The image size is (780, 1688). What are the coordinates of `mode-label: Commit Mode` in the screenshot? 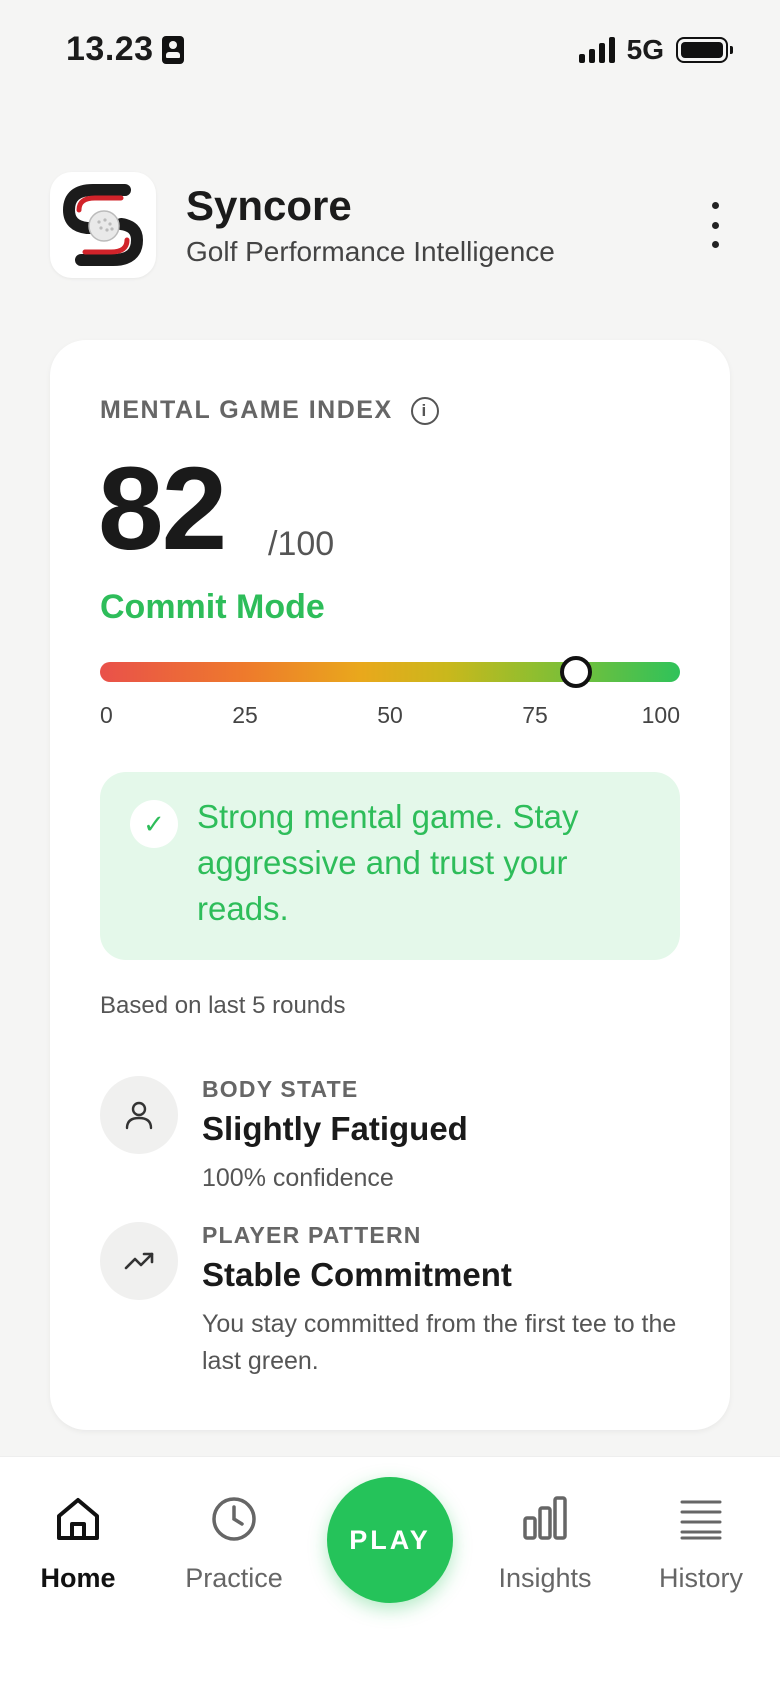 It's located at (212, 607).